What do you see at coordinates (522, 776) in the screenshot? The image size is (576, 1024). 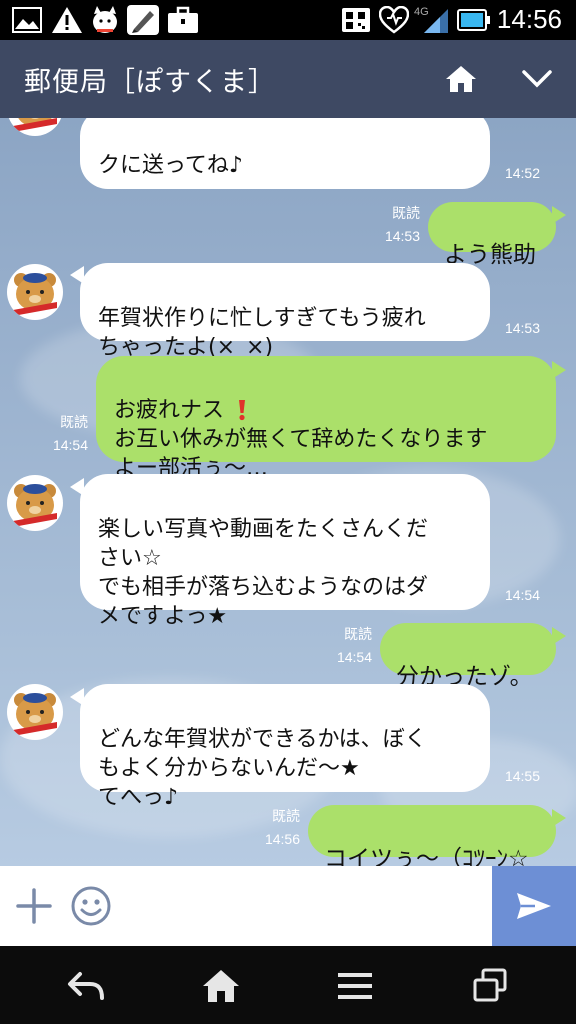 I see `message-time: 14:55` at bounding box center [522, 776].